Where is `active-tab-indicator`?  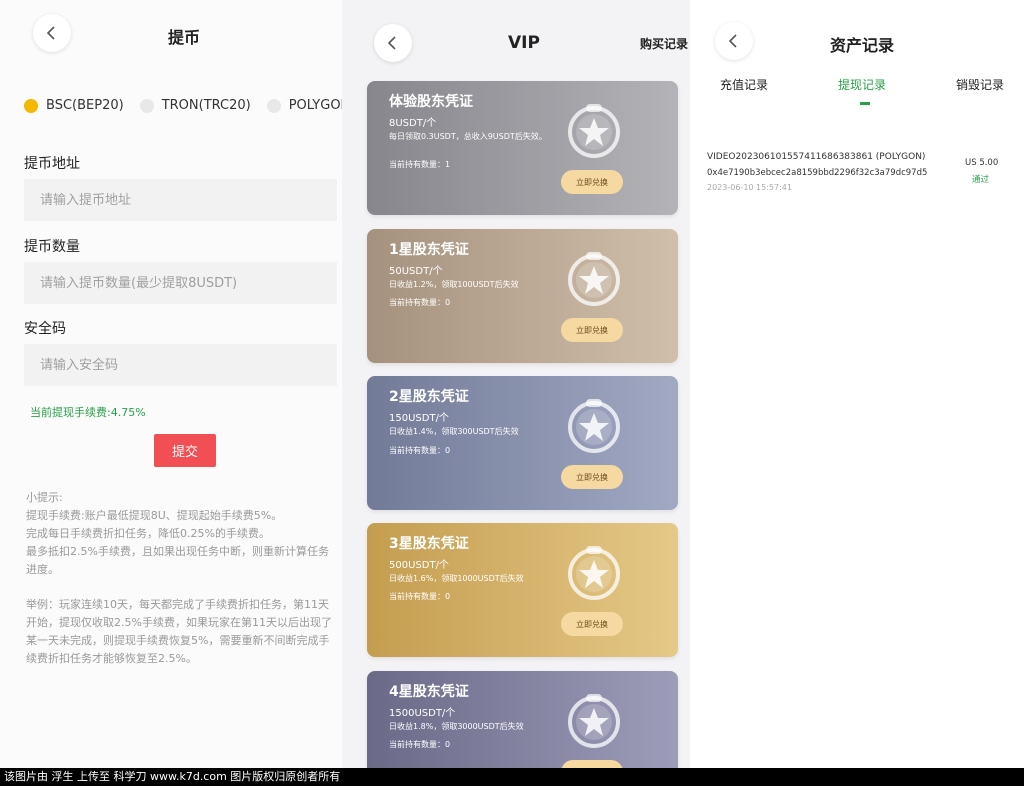
active-tab-indicator is located at coordinates (865, 103).